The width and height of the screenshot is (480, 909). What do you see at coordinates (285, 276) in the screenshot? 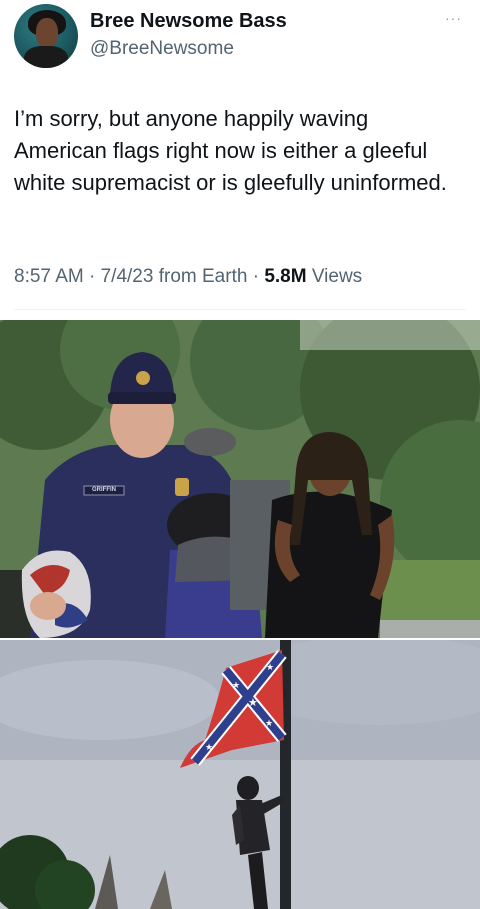
I see `views-count: 5.8M` at bounding box center [285, 276].